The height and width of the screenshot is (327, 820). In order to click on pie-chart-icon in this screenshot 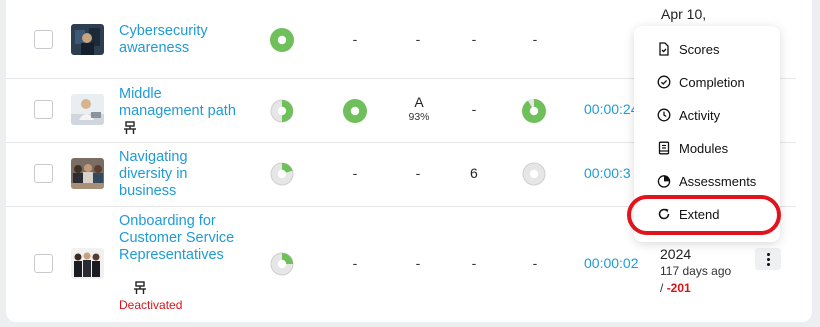, I will do `click(664, 181)`.